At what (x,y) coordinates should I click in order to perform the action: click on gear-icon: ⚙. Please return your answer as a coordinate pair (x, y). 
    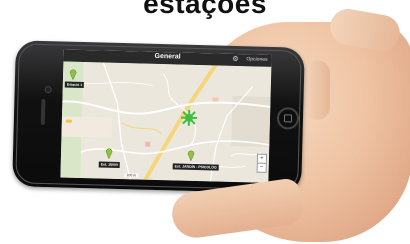
    Looking at the image, I should click on (235, 59).